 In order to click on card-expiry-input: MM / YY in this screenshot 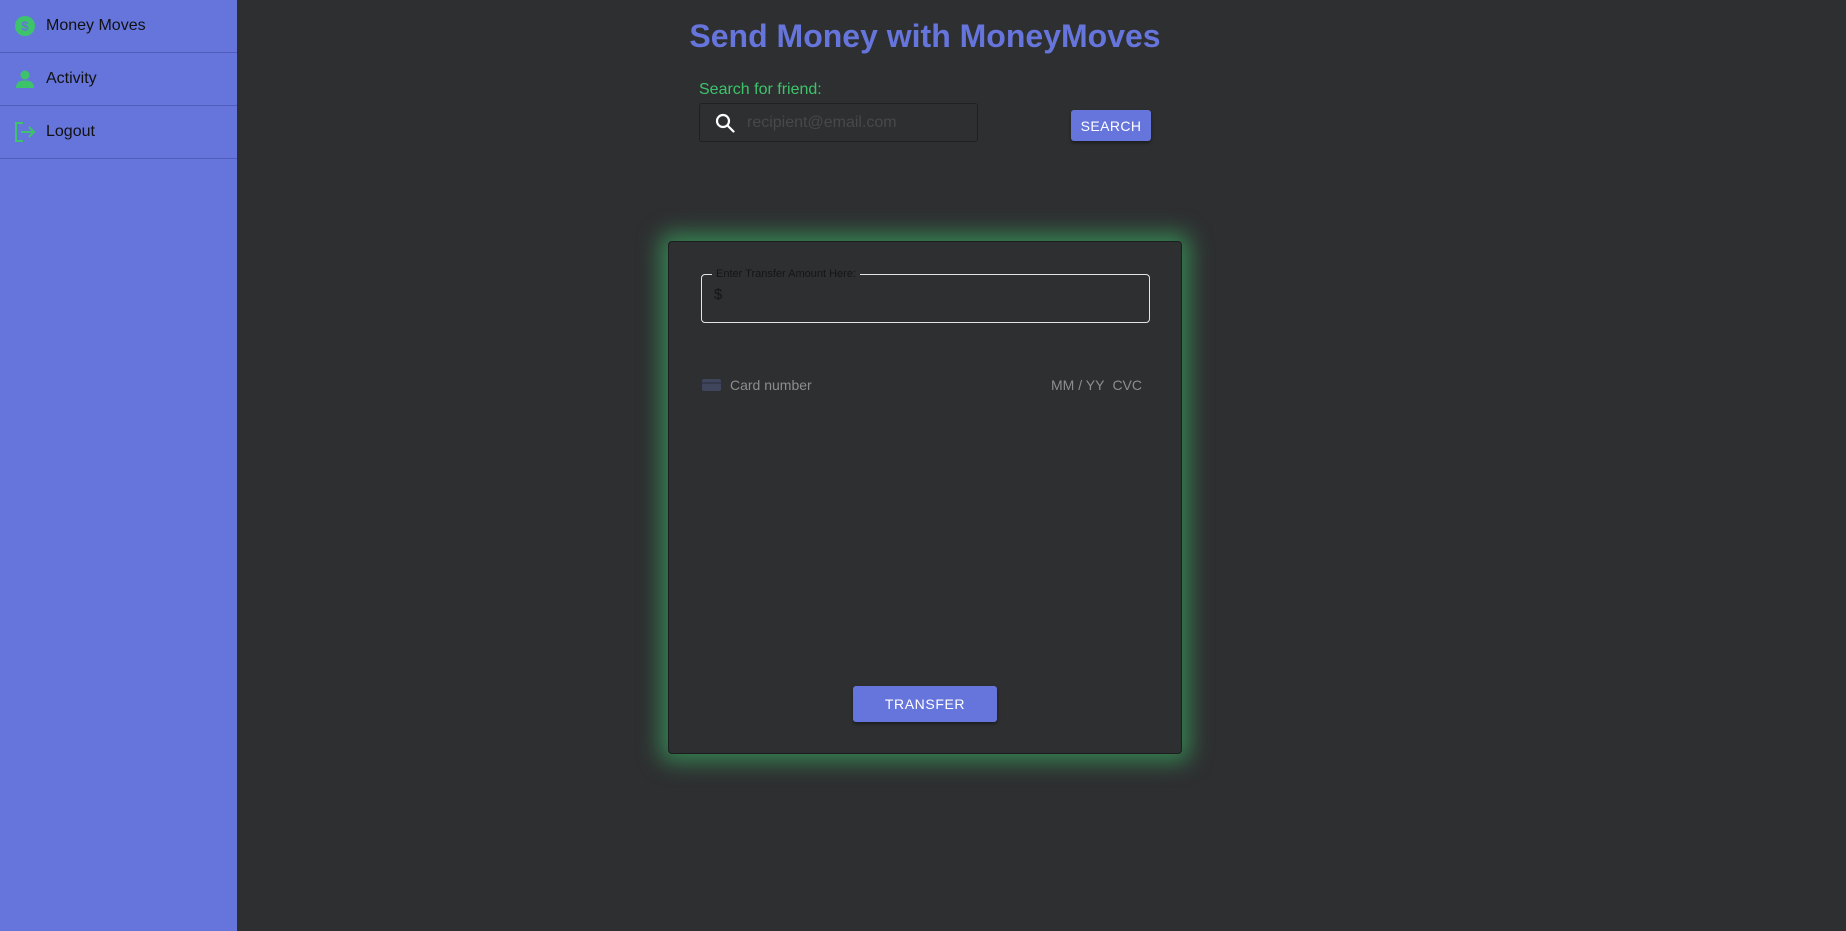, I will do `click(1077, 385)`.